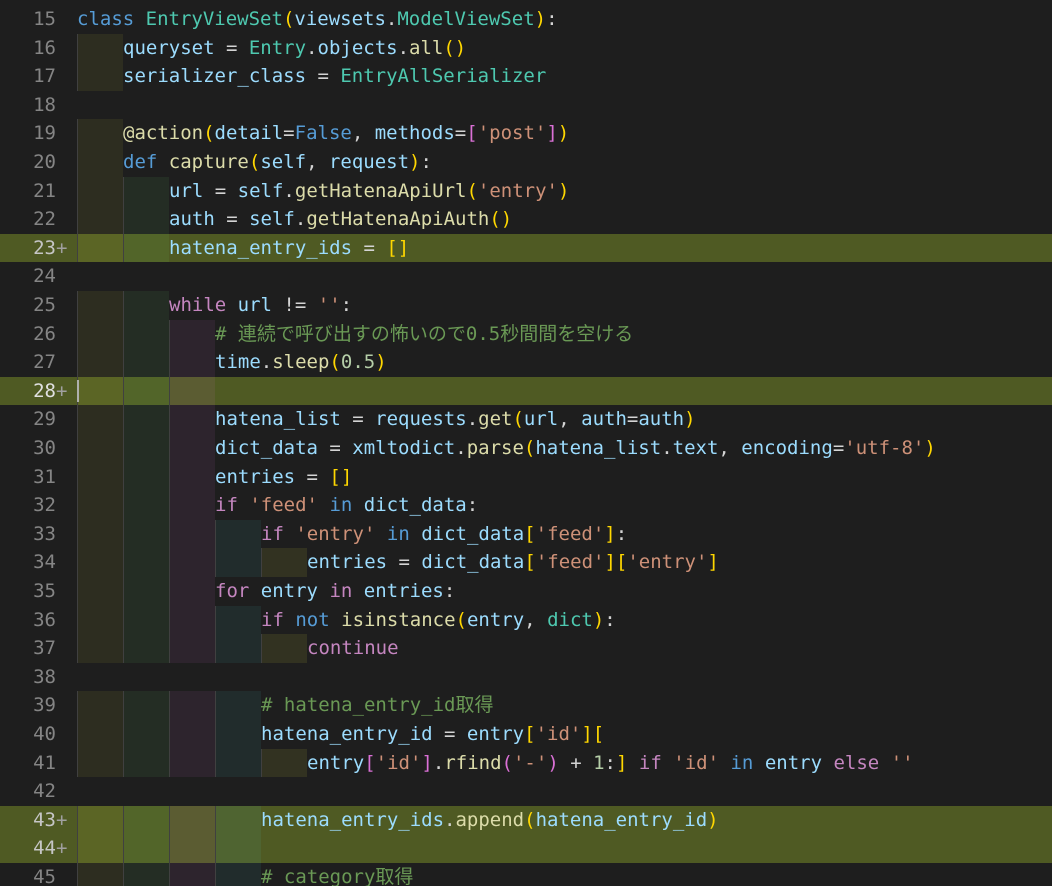 The height and width of the screenshot is (886, 1052). Describe the element at coordinates (44, 390) in the screenshot. I see `line-number: 28` at that location.